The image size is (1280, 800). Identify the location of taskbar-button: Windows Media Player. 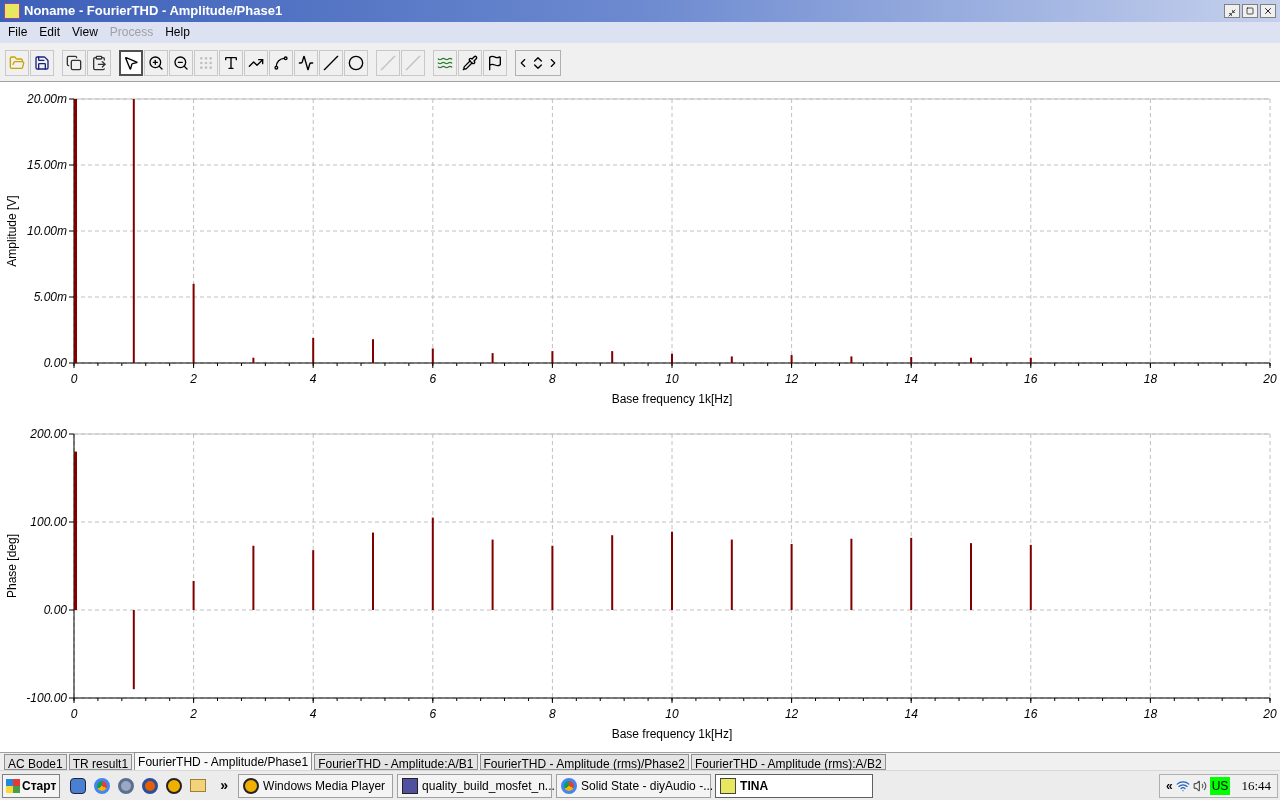
(316, 785).